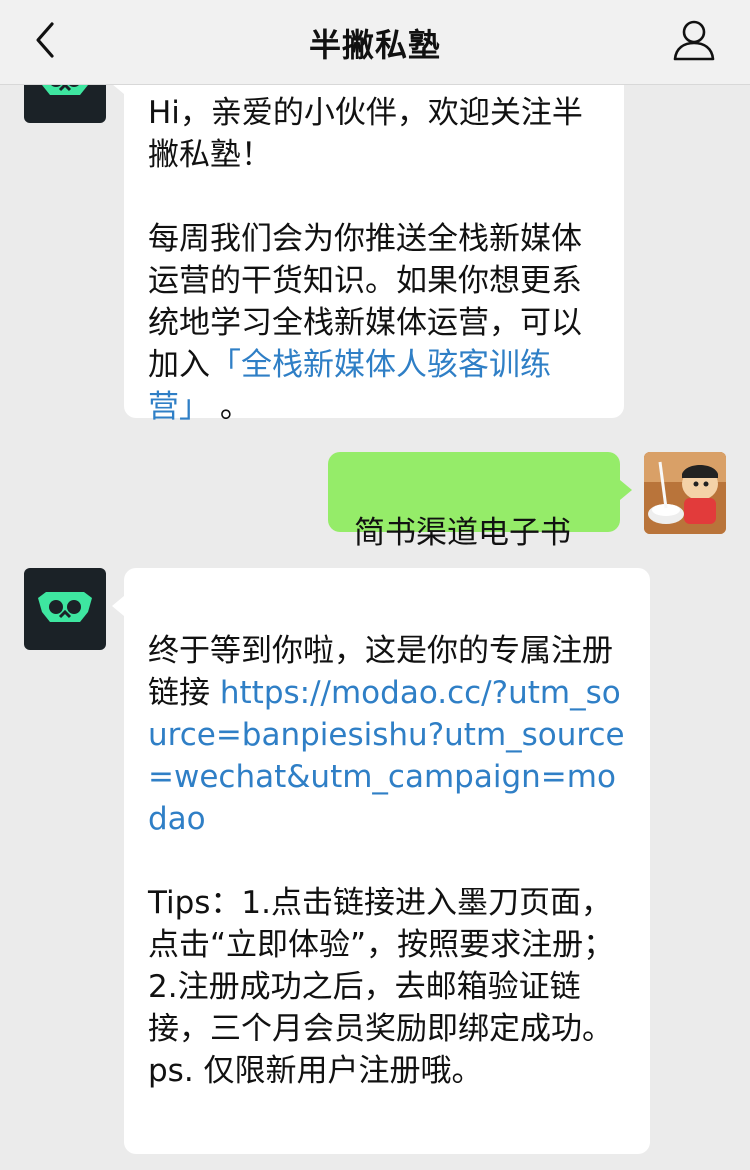 The height and width of the screenshot is (1170, 750). Describe the element at coordinates (474, 501) in the screenshot. I see `message-bubble-user: 简书渠道电子书` at that location.